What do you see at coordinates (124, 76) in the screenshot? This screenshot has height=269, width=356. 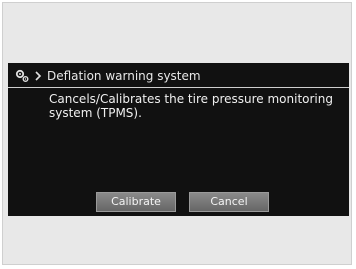 I see `screen-title: Deflation warning system` at bounding box center [124, 76].